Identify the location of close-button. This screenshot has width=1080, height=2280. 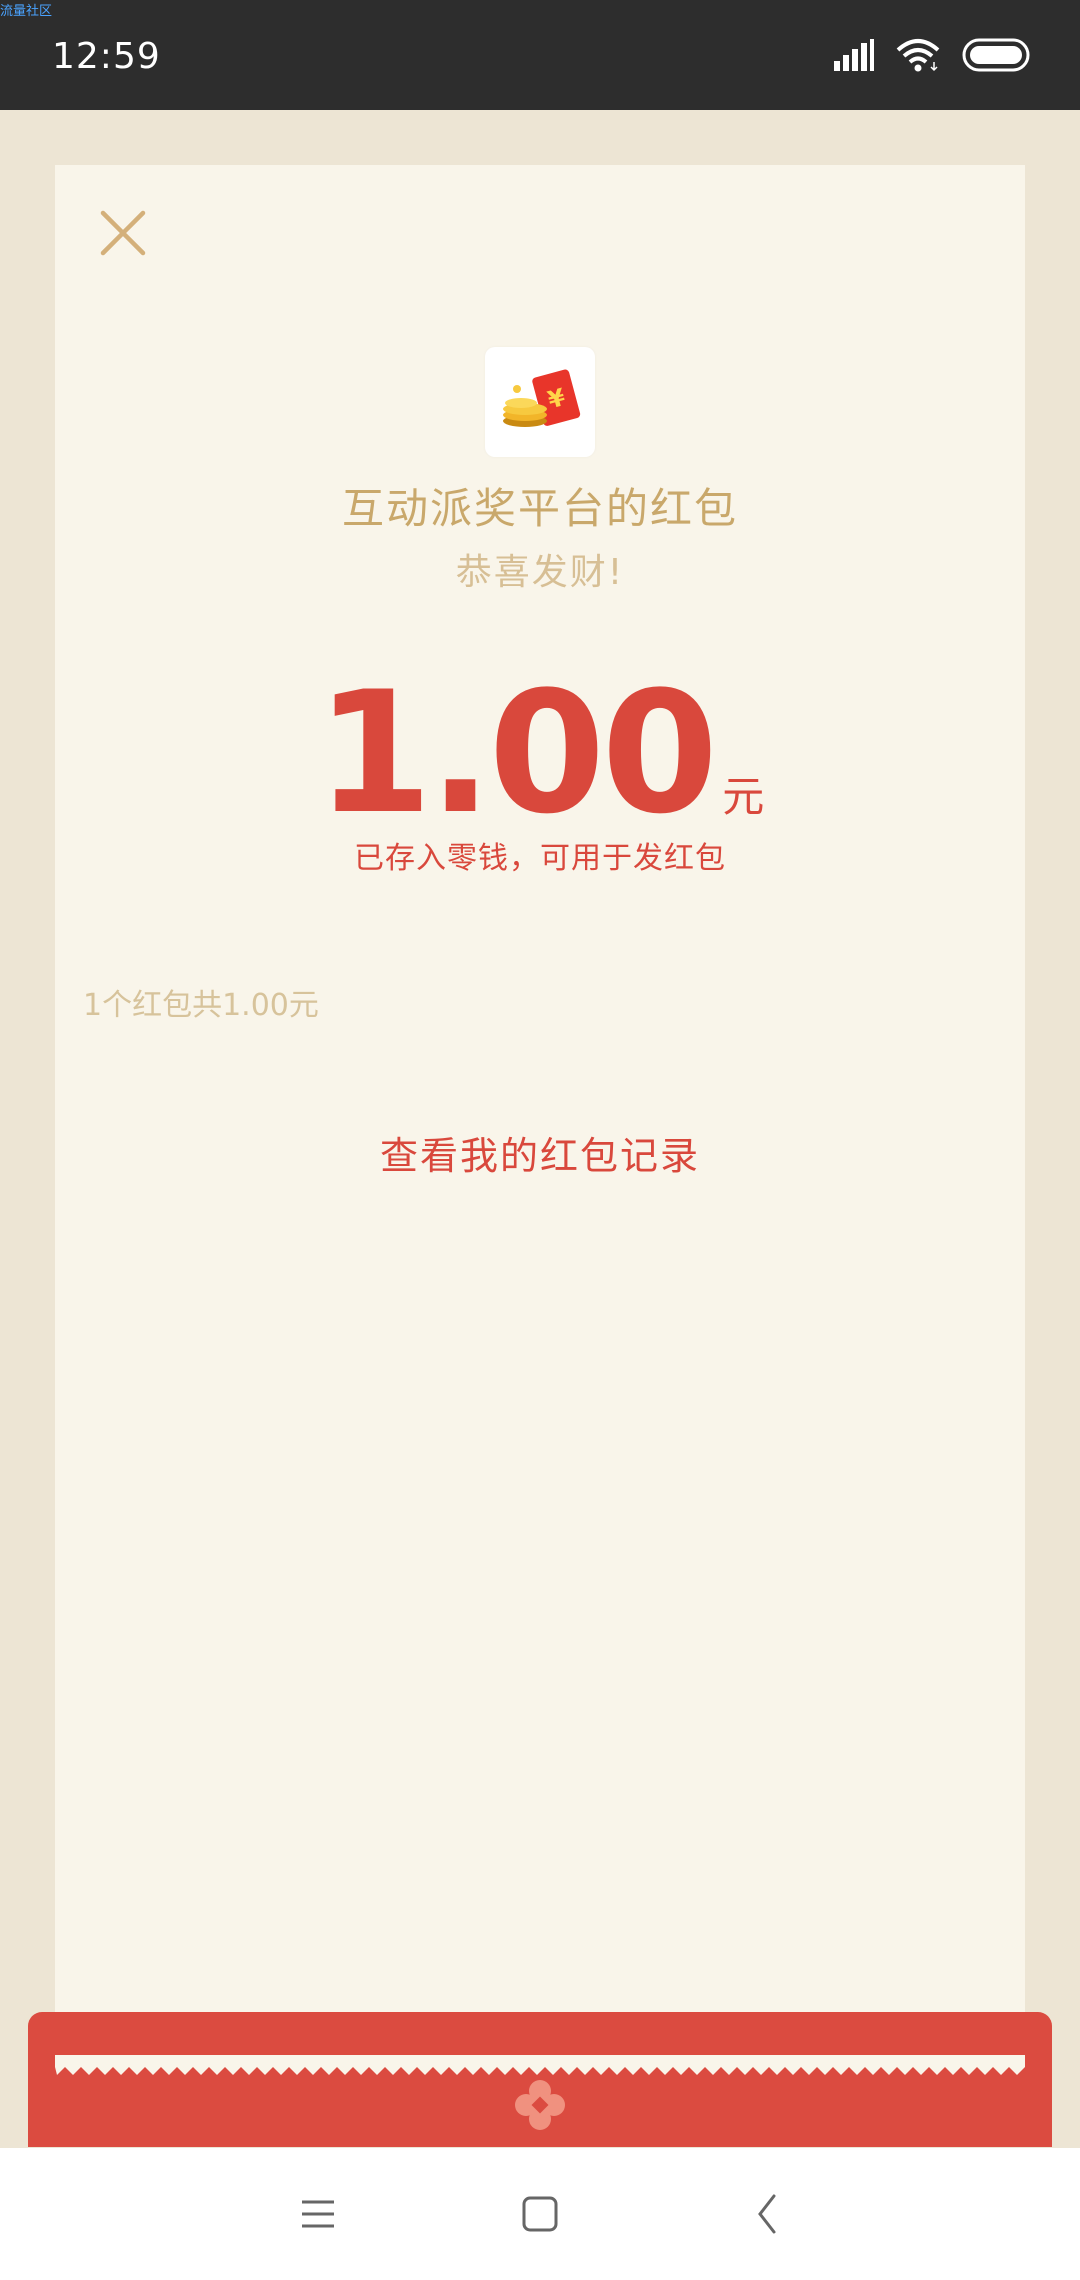
(123, 233).